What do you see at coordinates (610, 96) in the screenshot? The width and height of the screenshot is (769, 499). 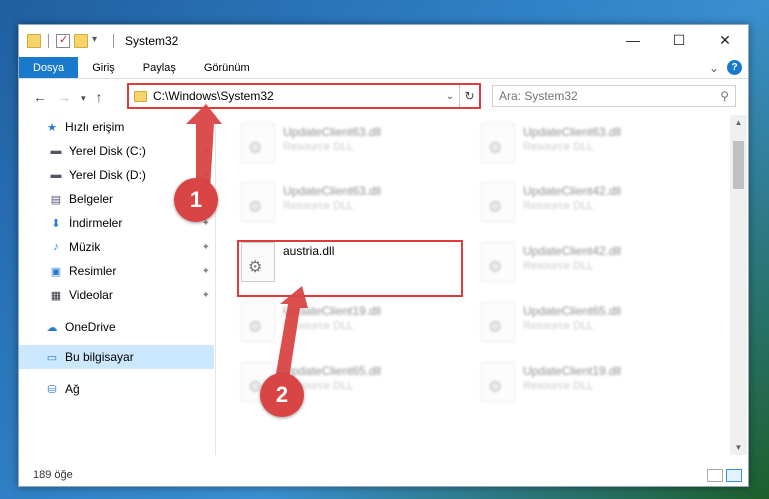 I see `search-input` at bounding box center [610, 96].